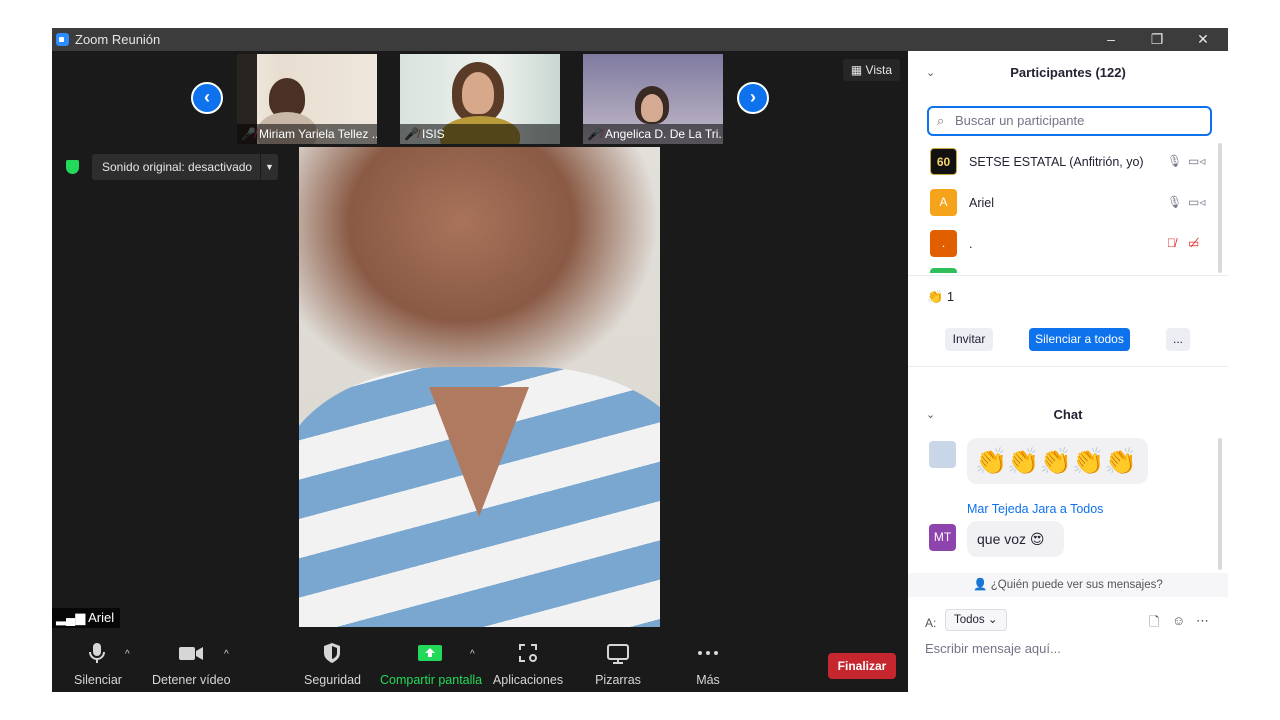  What do you see at coordinates (528, 680) in the screenshot?
I see `apps-label: Aplicaciones` at bounding box center [528, 680].